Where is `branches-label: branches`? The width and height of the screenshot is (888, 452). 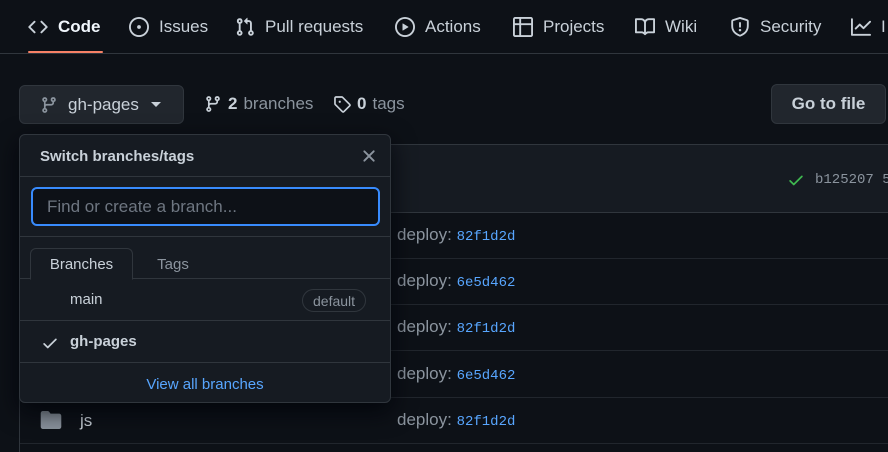 branches-label: branches is located at coordinates (278, 103).